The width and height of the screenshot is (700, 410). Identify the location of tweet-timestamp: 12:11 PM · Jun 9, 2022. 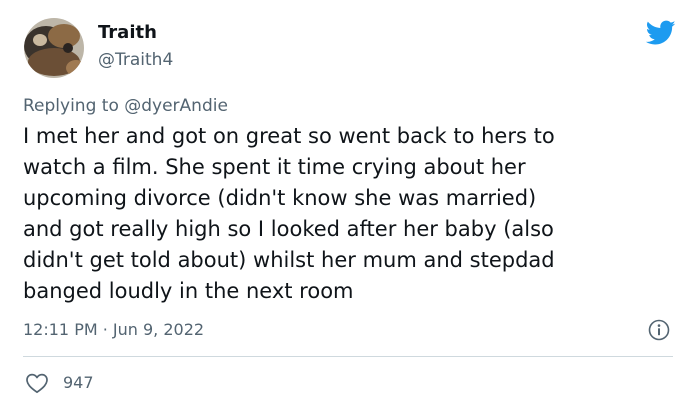
(113, 330).